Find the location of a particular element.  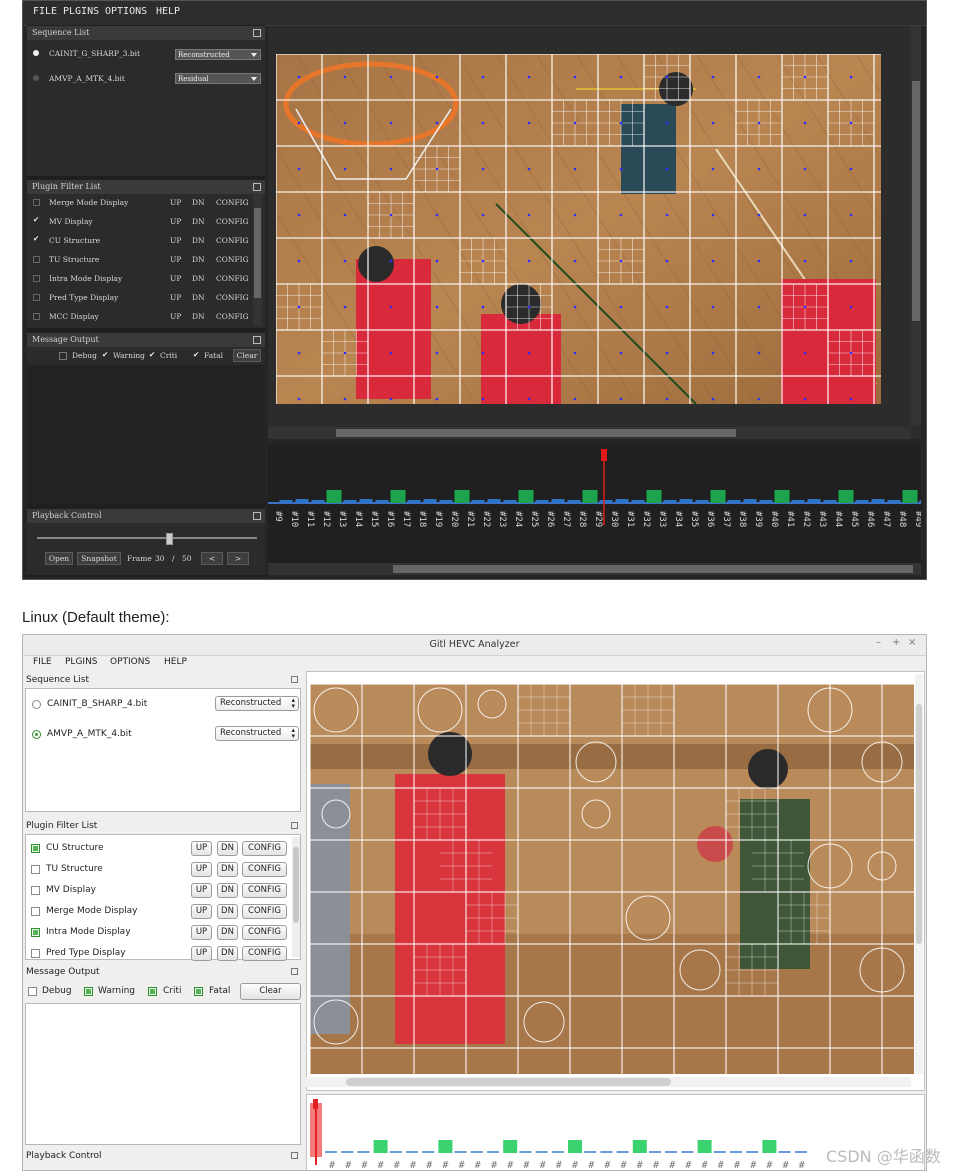

plugin-label: MCC Display is located at coordinates (74, 316).